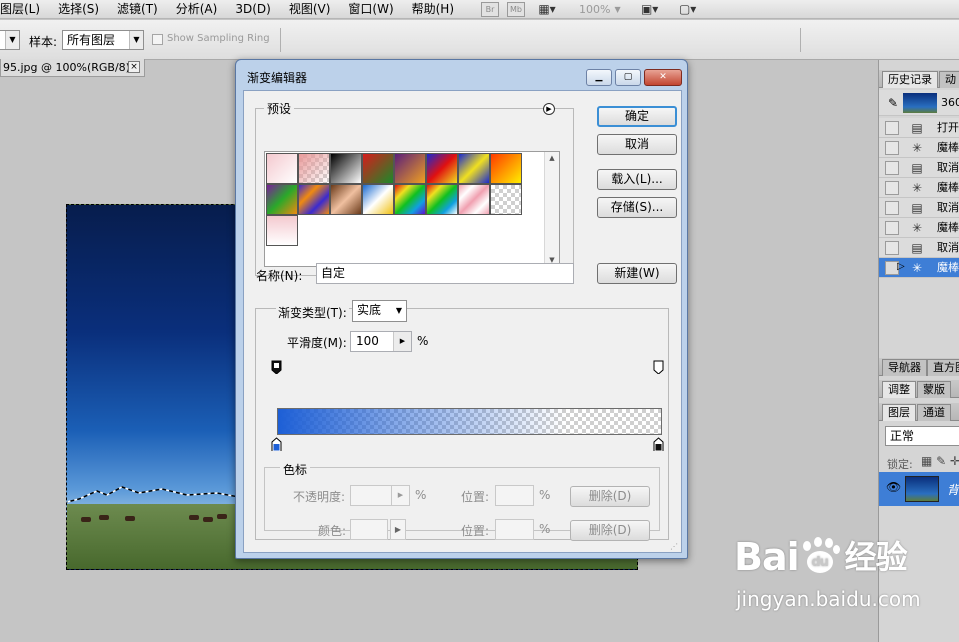 The image size is (959, 642). I want to click on arrange-icon: ▣▾, so click(650, 9).